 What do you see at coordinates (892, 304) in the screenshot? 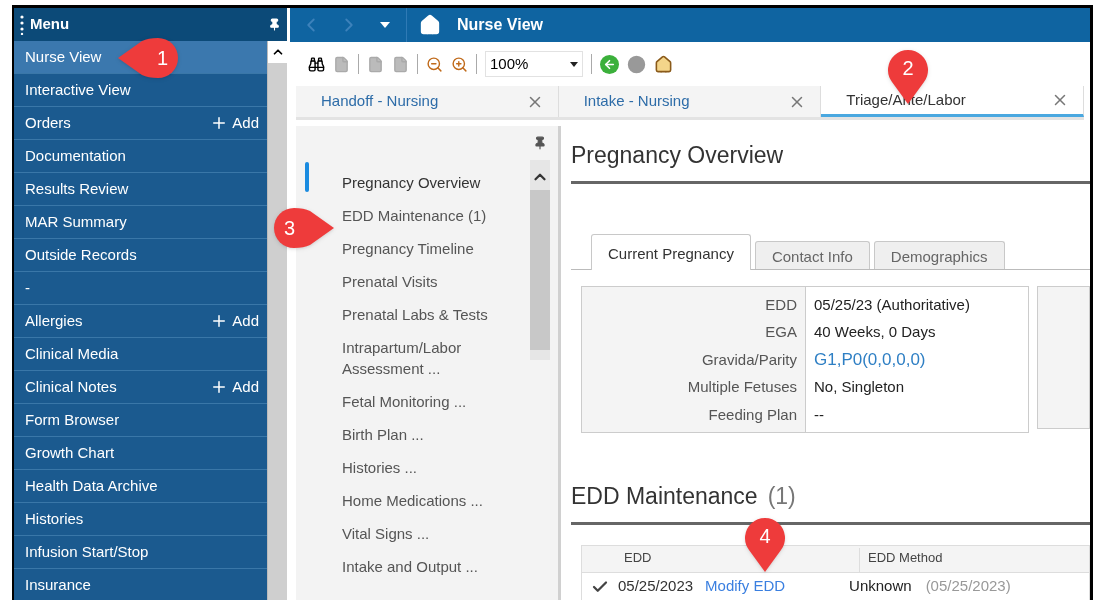
I see `field-value: 05/25/23 (Authoritative)` at bounding box center [892, 304].